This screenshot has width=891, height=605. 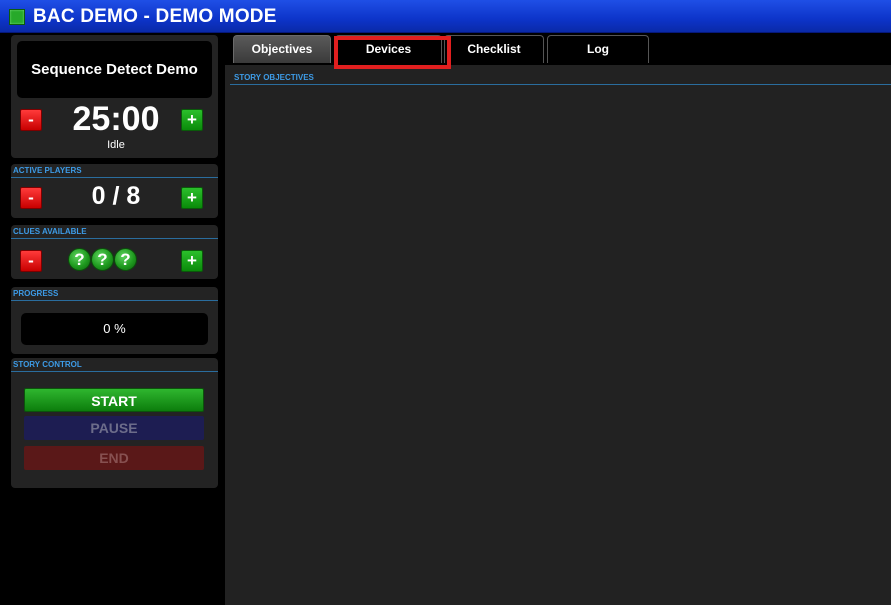 I want to click on clues-label: CLUES AVAILABLE, so click(x=50, y=231).